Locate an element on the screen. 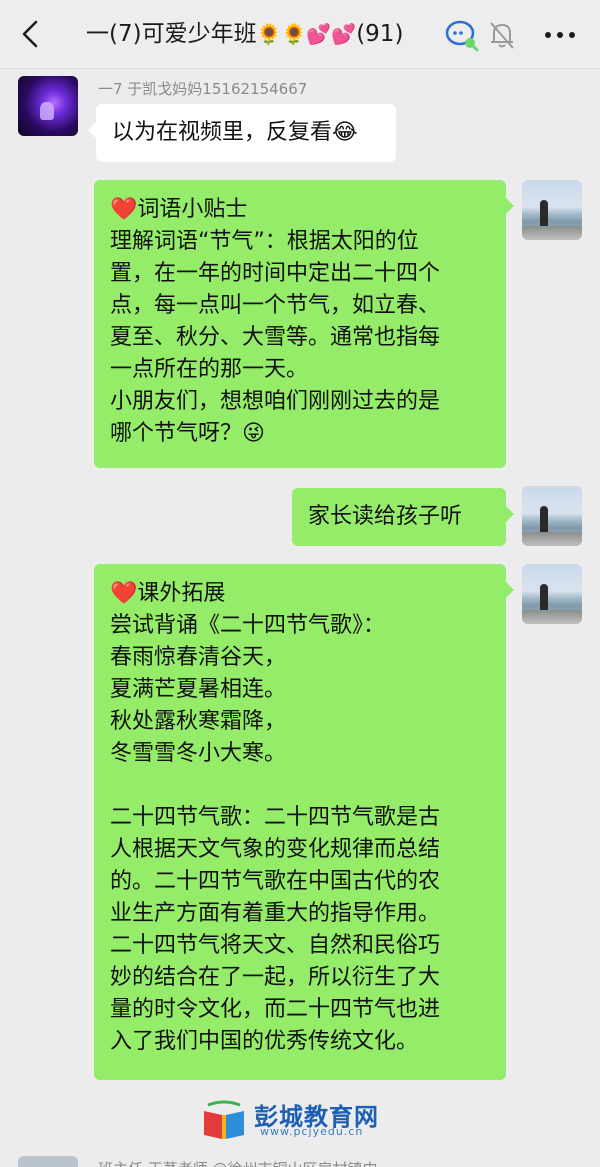  sender-name: 班主任 王茅老师 @徐州市铜山区房村镇中 is located at coordinates (238, 1162).